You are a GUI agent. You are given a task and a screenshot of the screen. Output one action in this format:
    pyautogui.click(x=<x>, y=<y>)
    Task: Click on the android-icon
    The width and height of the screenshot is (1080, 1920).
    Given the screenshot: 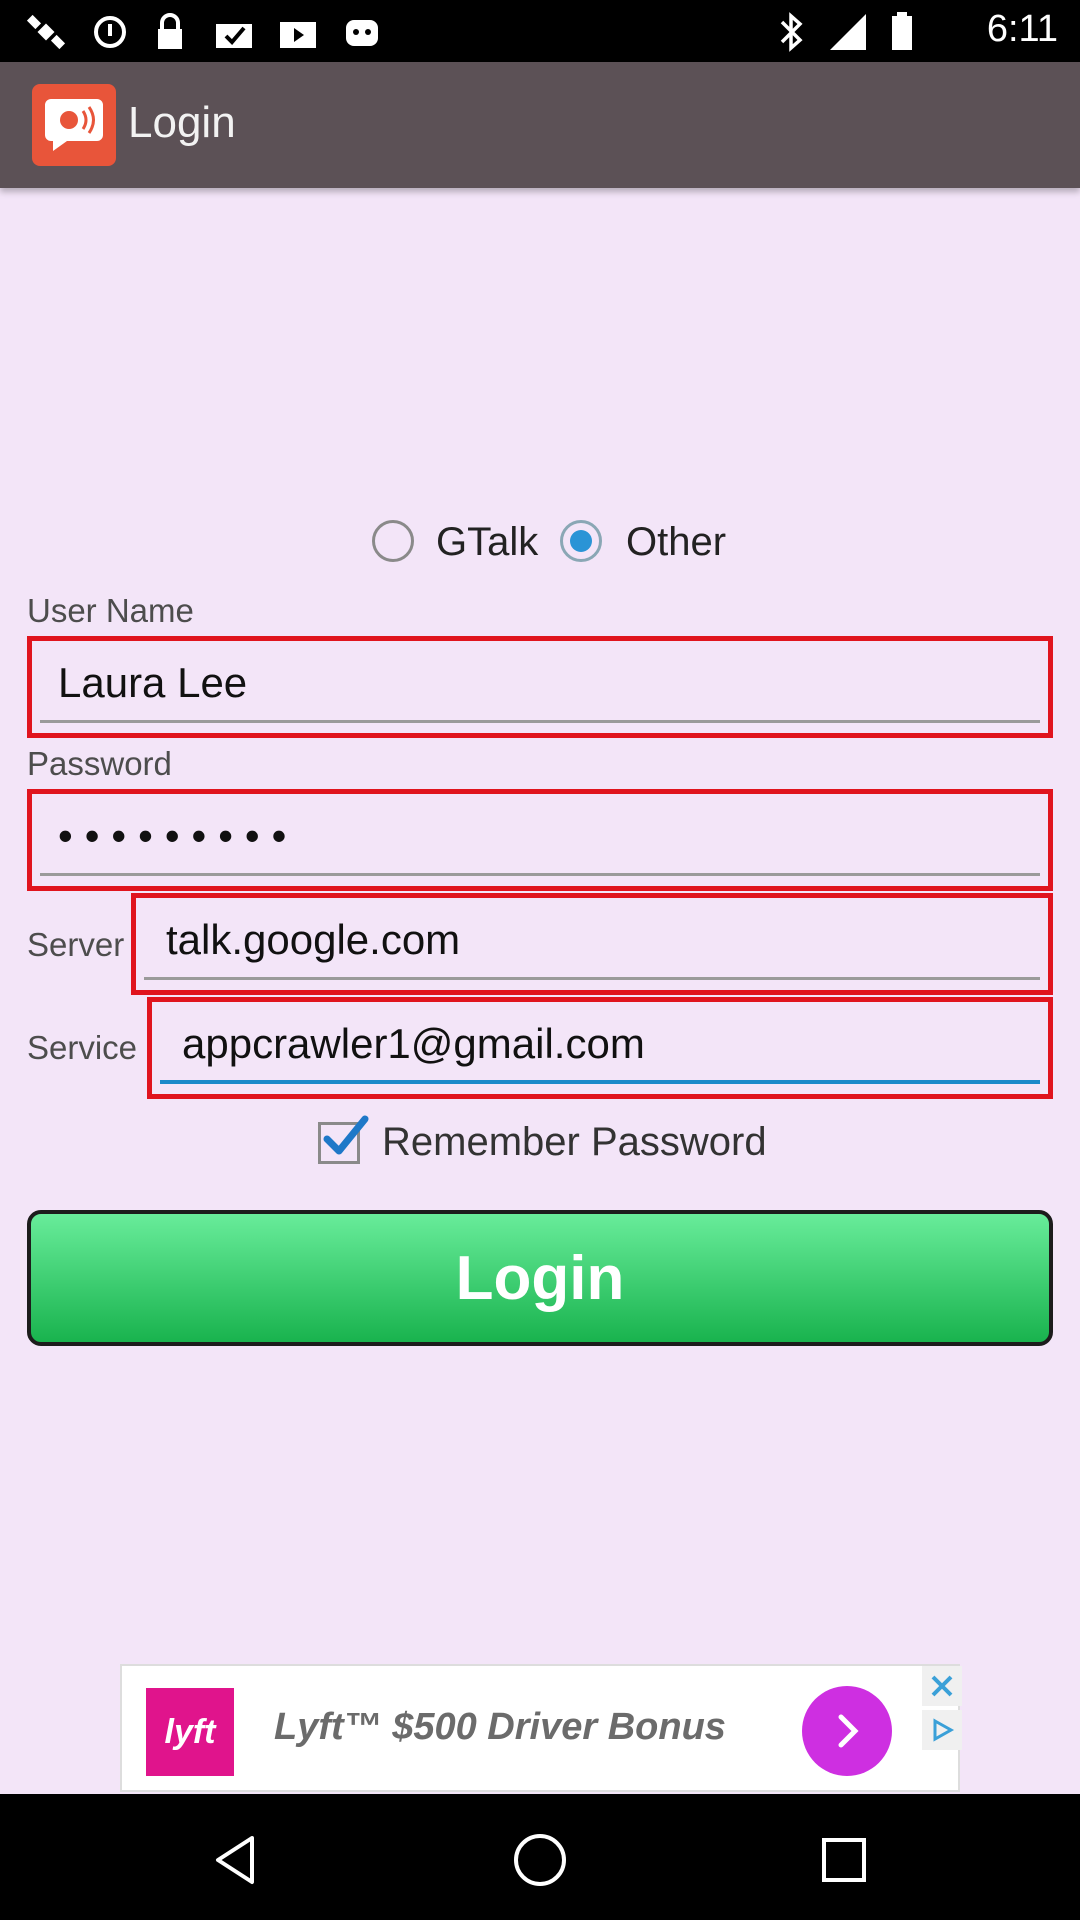 What is the action you would take?
    pyautogui.click(x=362, y=32)
    